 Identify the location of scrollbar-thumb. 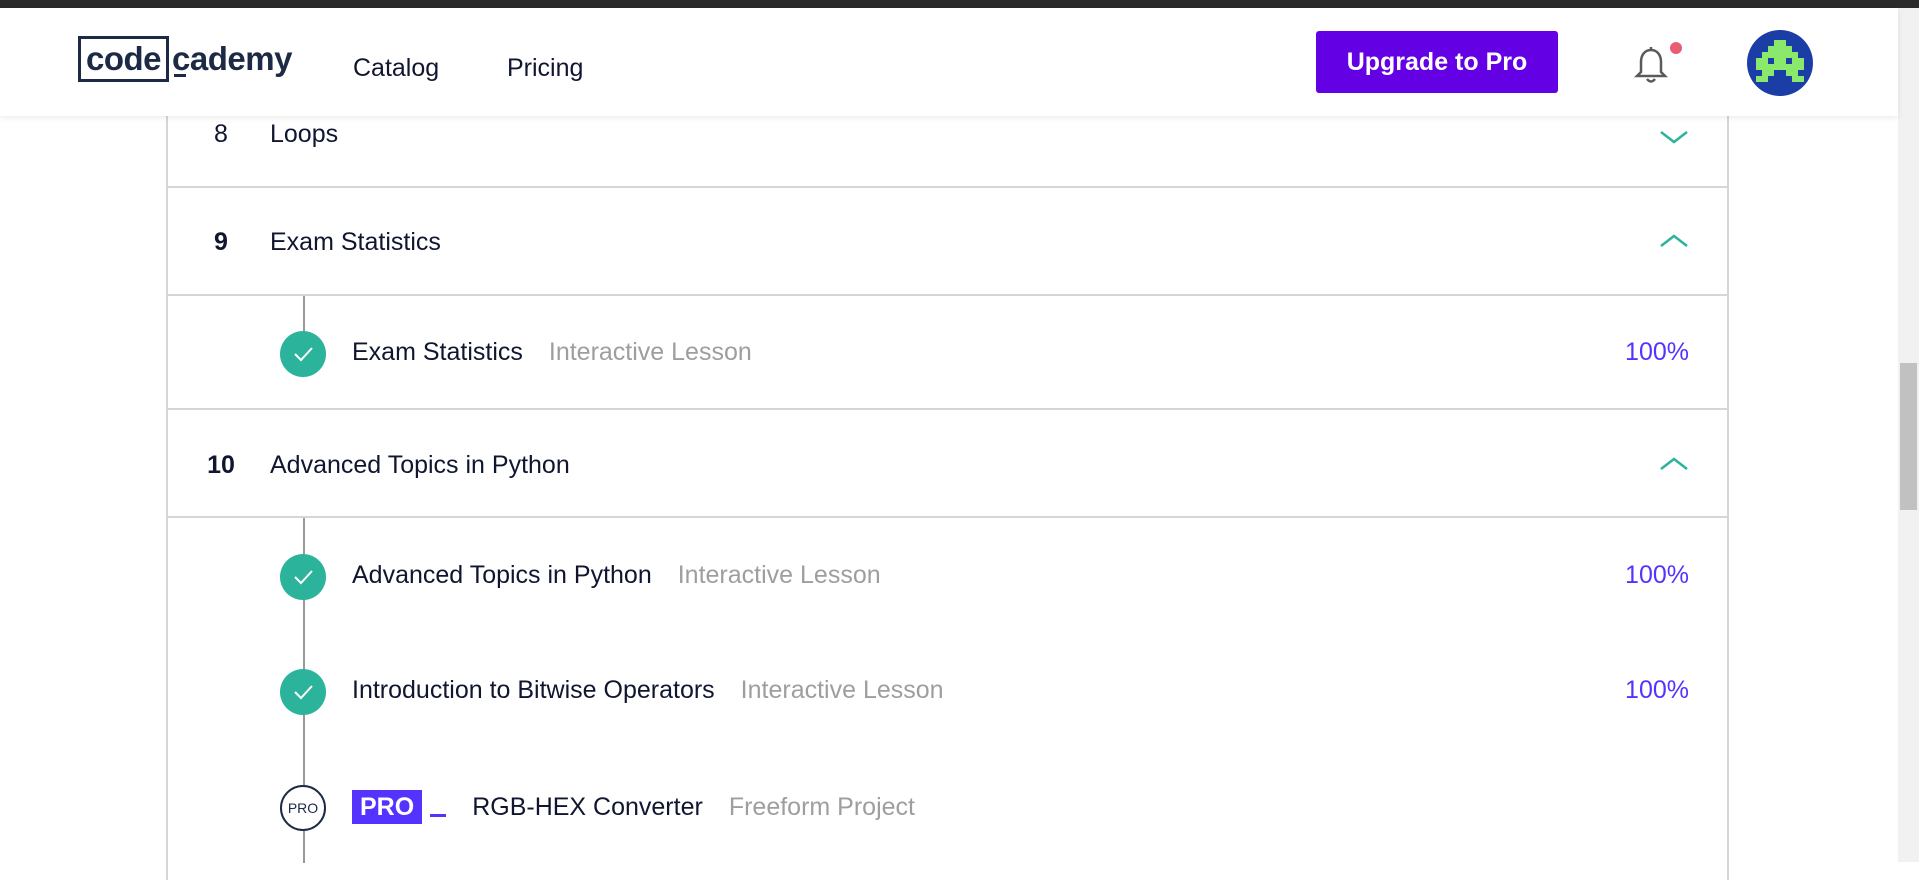
(1908, 436).